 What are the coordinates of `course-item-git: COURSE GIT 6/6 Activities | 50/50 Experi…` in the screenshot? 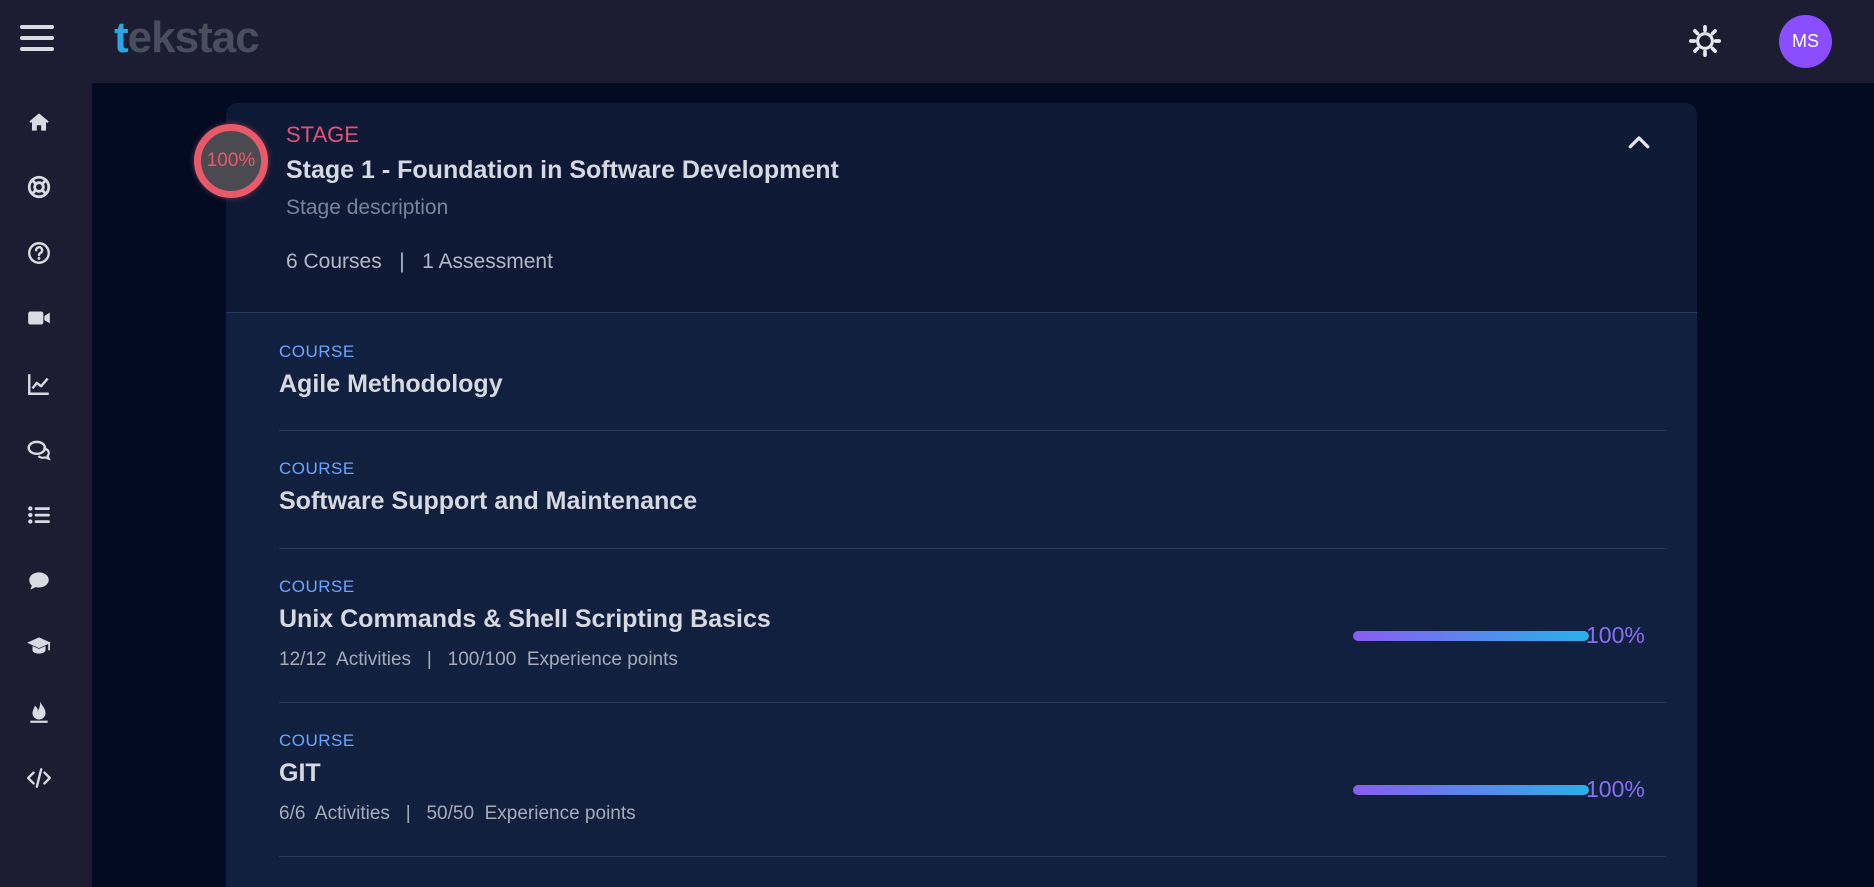 It's located at (972, 780).